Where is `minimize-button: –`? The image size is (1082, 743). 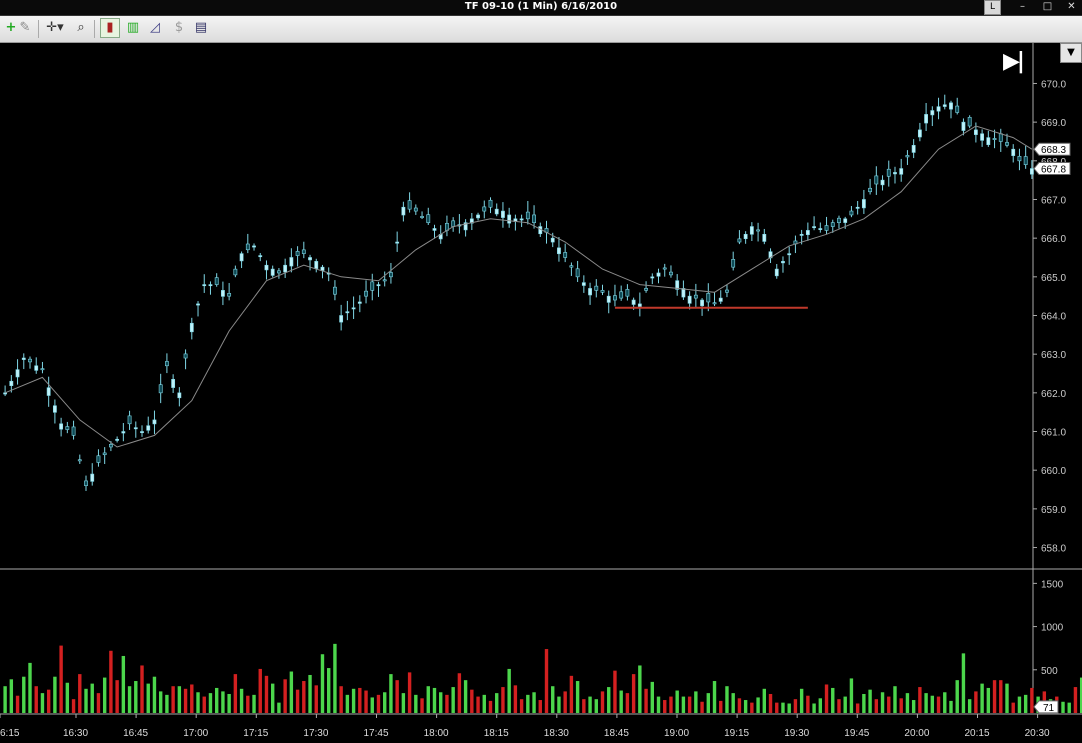 minimize-button: – is located at coordinates (1022, 6).